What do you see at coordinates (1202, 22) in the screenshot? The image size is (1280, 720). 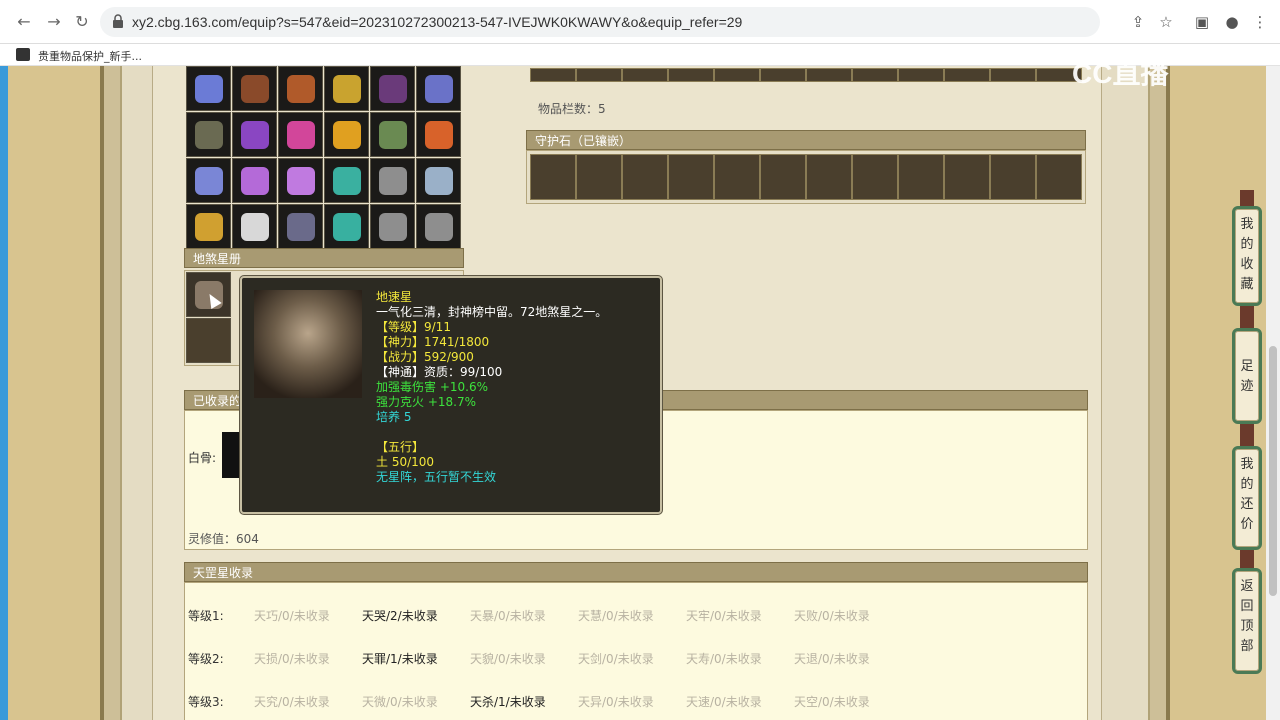 I see `sidebar-icon: ▣` at bounding box center [1202, 22].